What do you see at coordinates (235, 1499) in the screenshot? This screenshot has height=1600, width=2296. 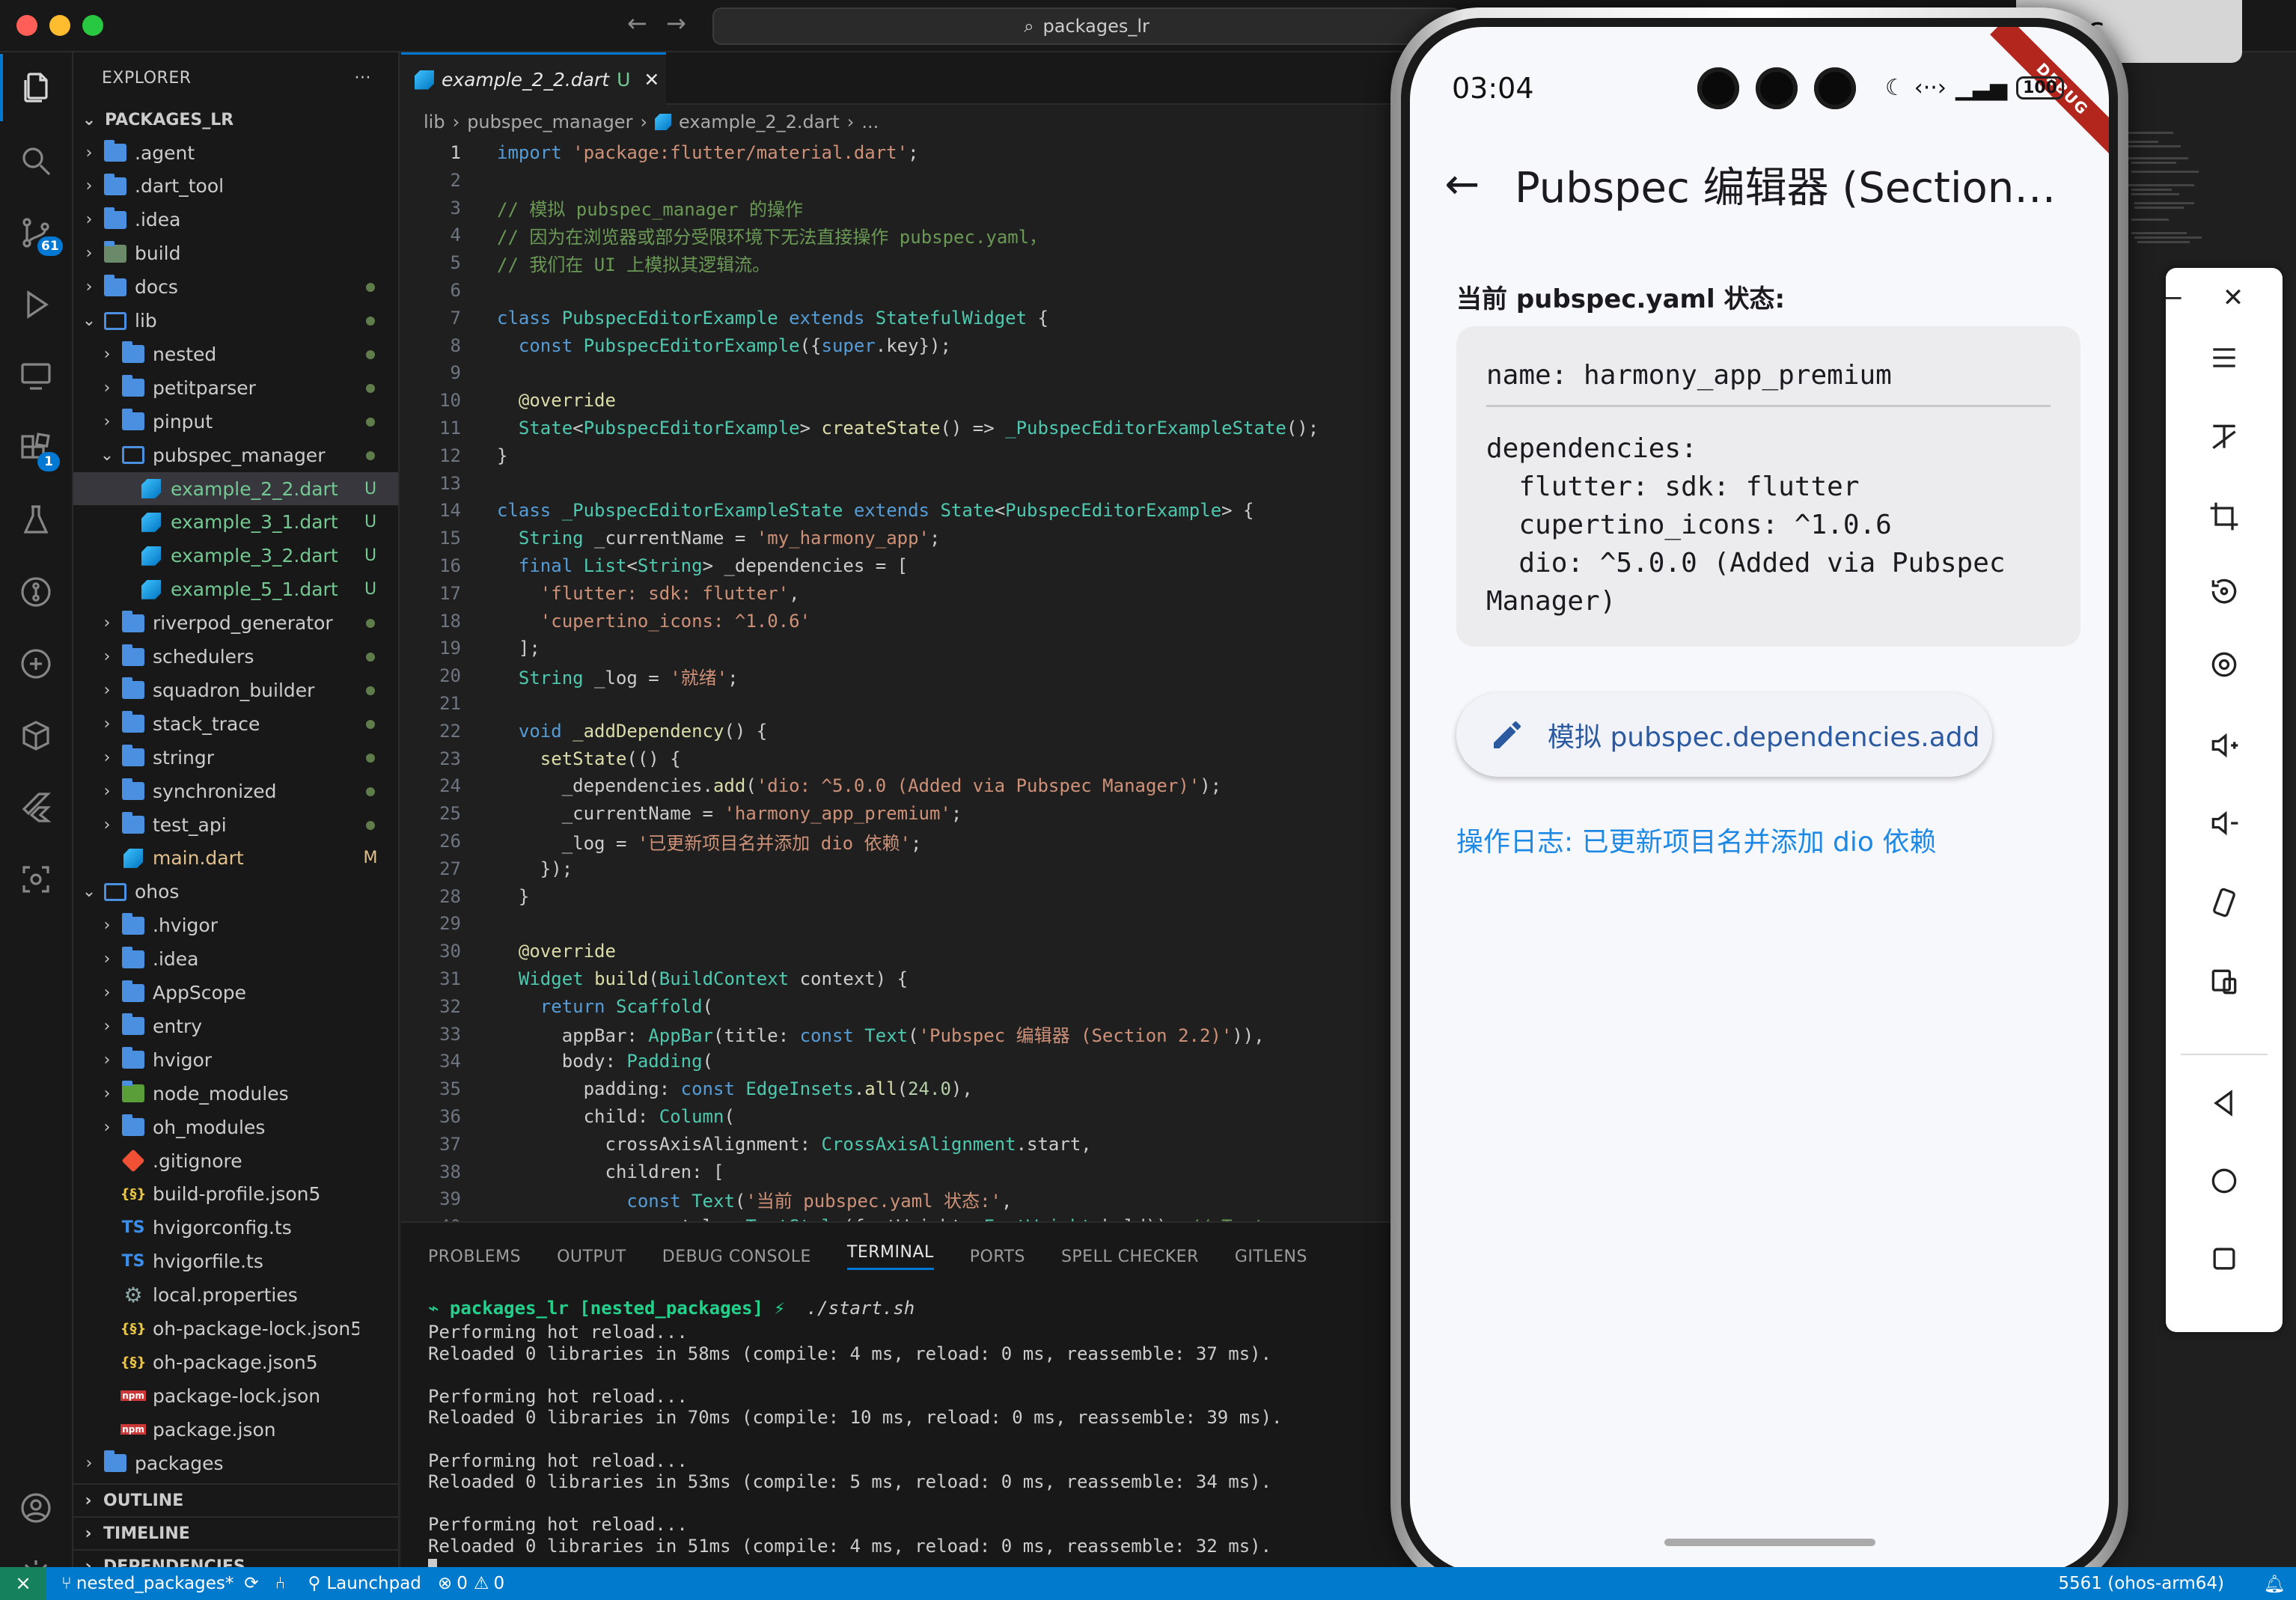 I see `outline-section: › OUTLINE` at bounding box center [235, 1499].